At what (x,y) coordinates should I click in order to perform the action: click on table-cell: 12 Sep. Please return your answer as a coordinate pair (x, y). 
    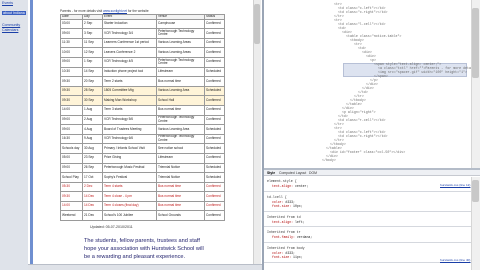
    Looking at the image, I should click on (92, 52).